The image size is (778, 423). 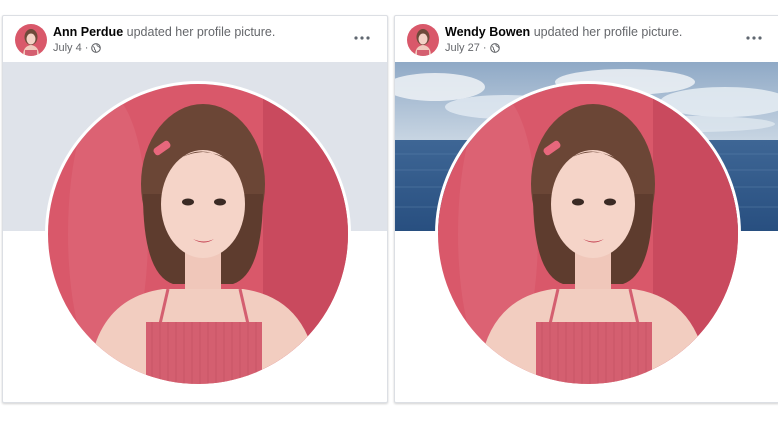 I want to click on author-name: Ann Perdue, so click(x=88, y=32).